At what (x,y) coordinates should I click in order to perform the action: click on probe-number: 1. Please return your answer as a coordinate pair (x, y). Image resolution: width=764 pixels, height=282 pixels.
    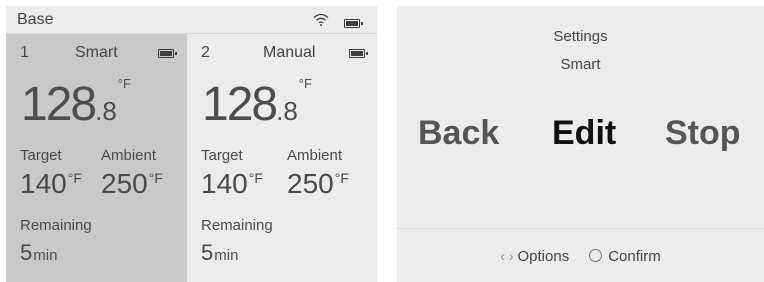
    Looking at the image, I should click on (24, 52).